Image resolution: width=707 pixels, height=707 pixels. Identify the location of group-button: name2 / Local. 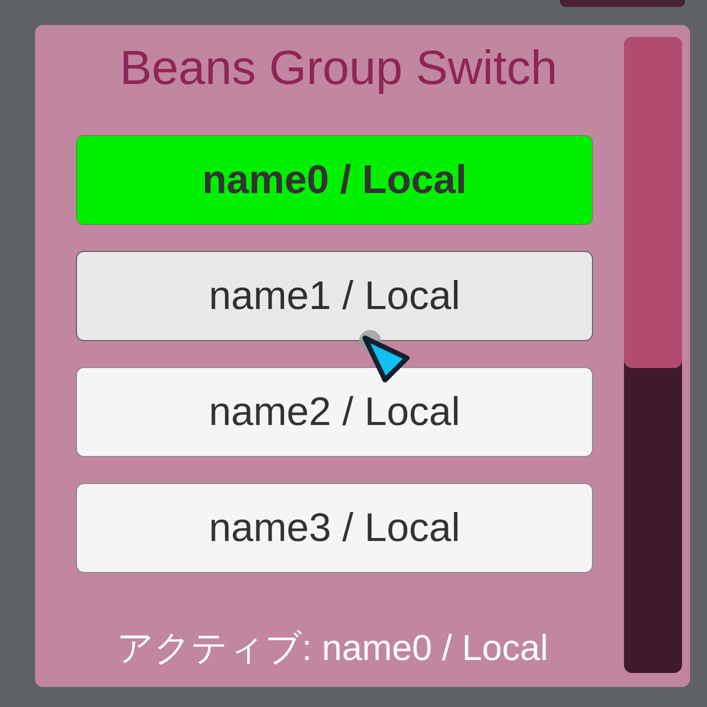
(334, 412).